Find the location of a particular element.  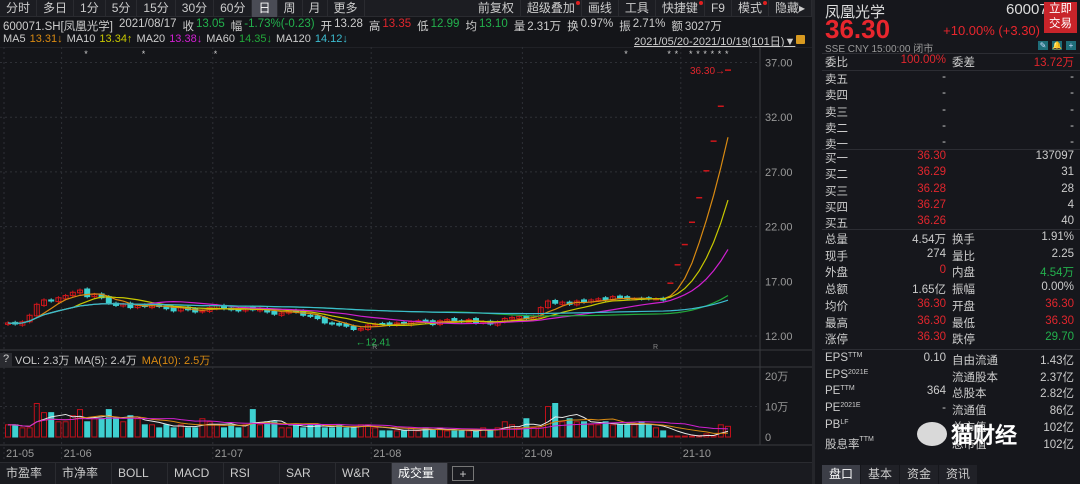

fund-value: 2.37亿 is located at coordinates (1057, 377).